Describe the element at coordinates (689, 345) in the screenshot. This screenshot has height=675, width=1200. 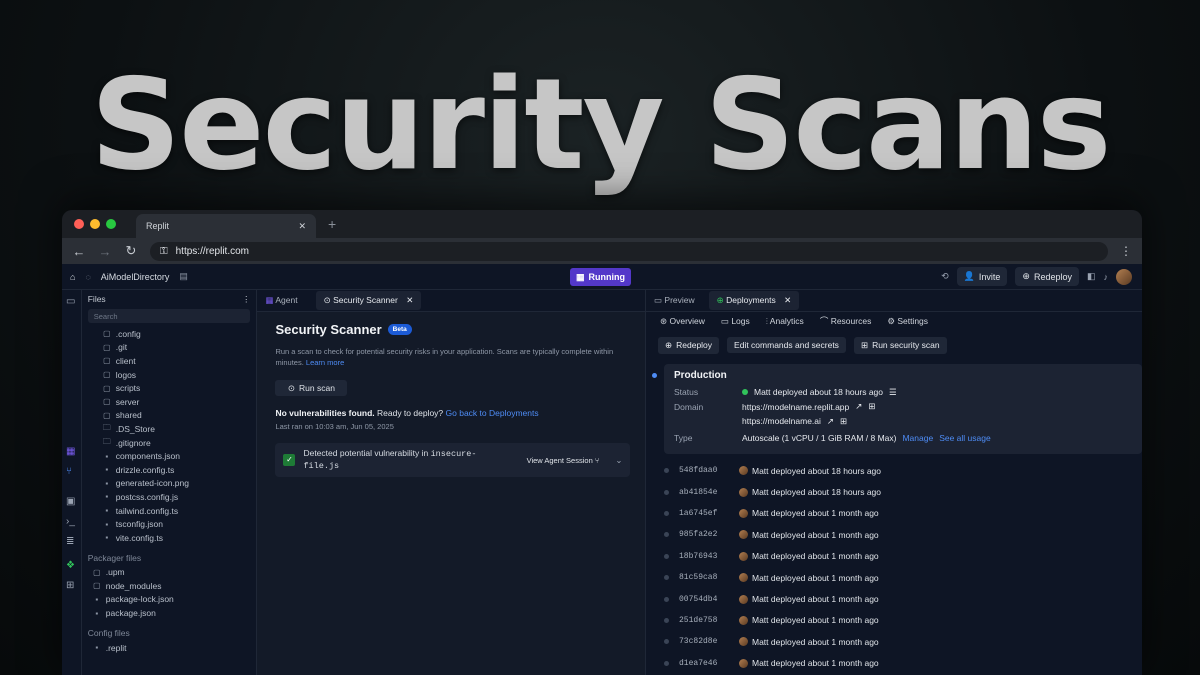
I see `redeploy-button: ⊕ Redeploy` at that location.